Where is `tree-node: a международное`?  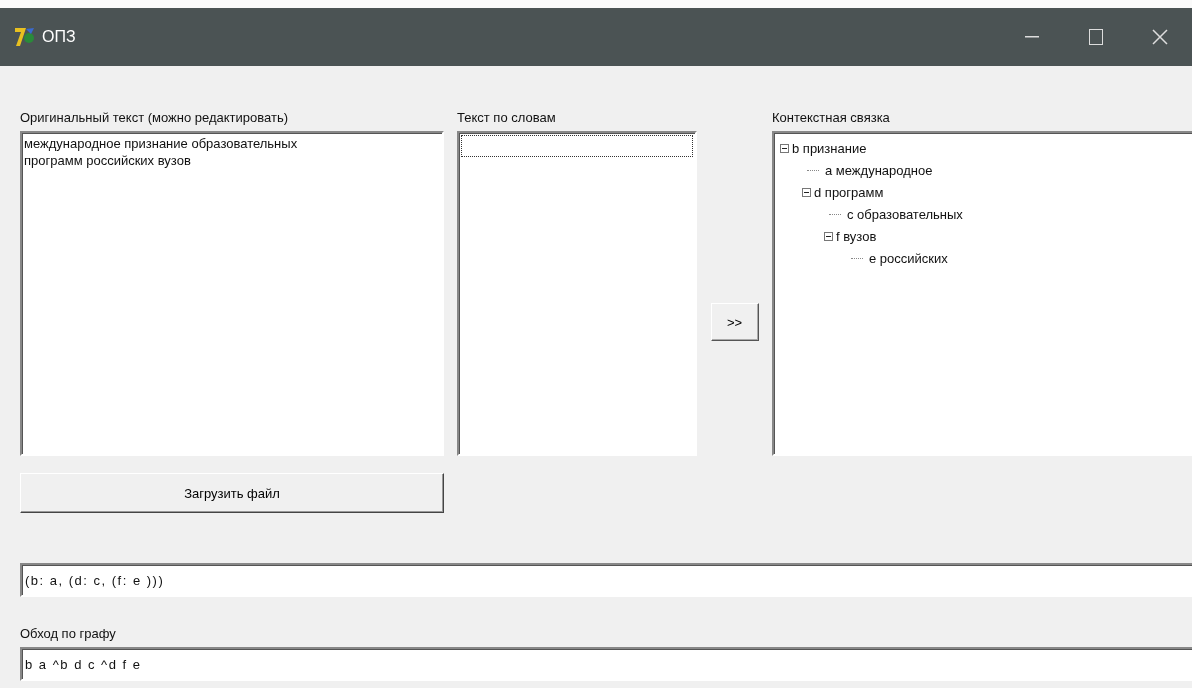
tree-node: a международное is located at coordinates (879, 170).